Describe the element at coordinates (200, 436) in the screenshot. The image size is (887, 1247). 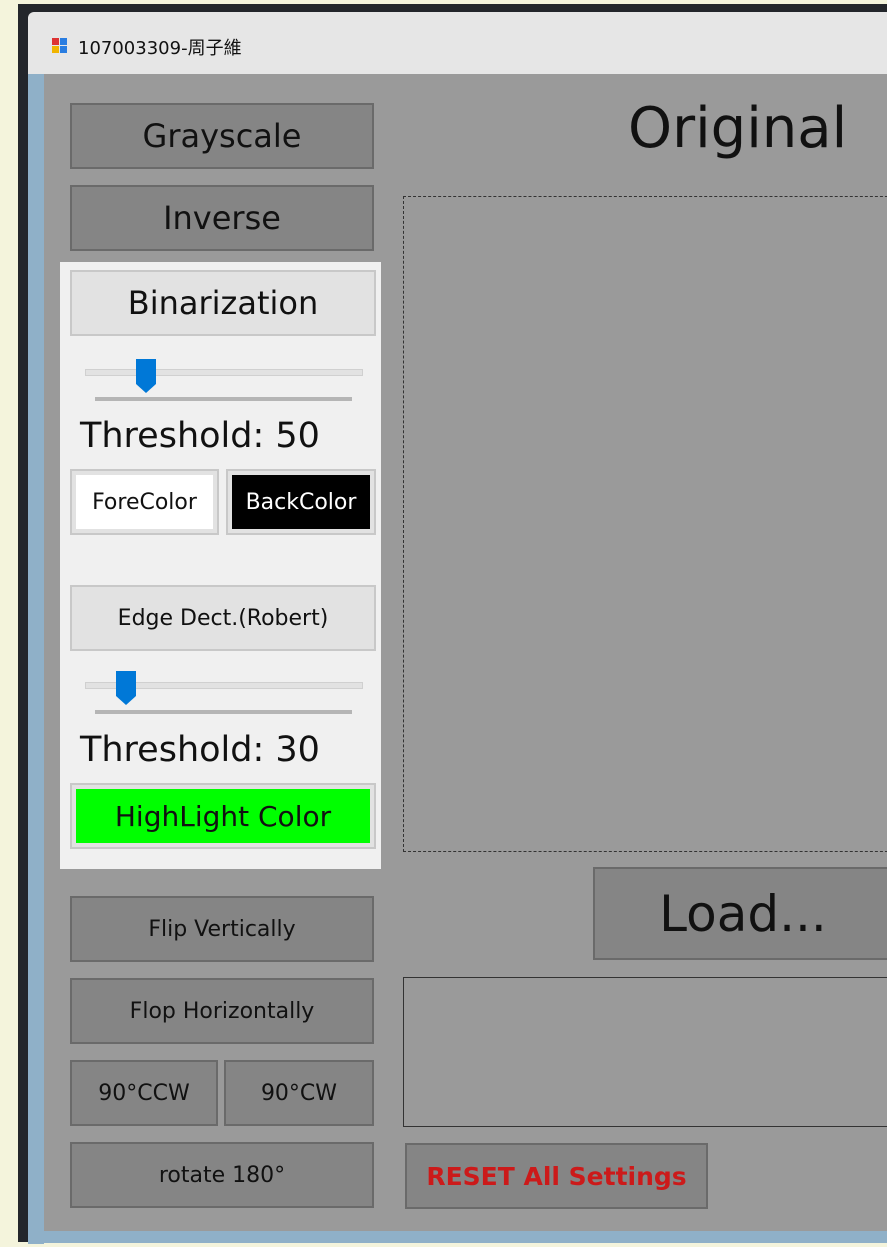
I see `binarization-threshold-label: Threshold: 50` at that location.